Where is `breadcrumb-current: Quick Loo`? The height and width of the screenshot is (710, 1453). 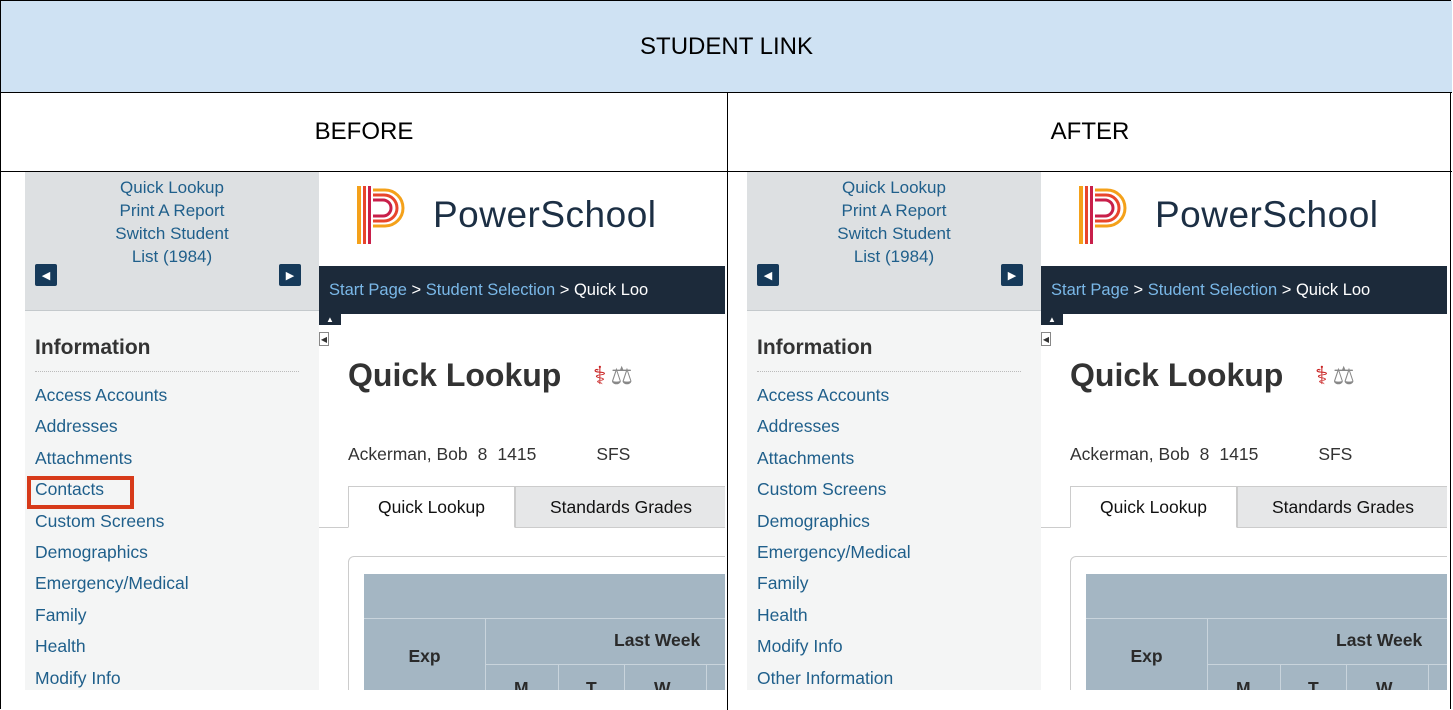
breadcrumb-current: Quick Loo is located at coordinates (1333, 290).